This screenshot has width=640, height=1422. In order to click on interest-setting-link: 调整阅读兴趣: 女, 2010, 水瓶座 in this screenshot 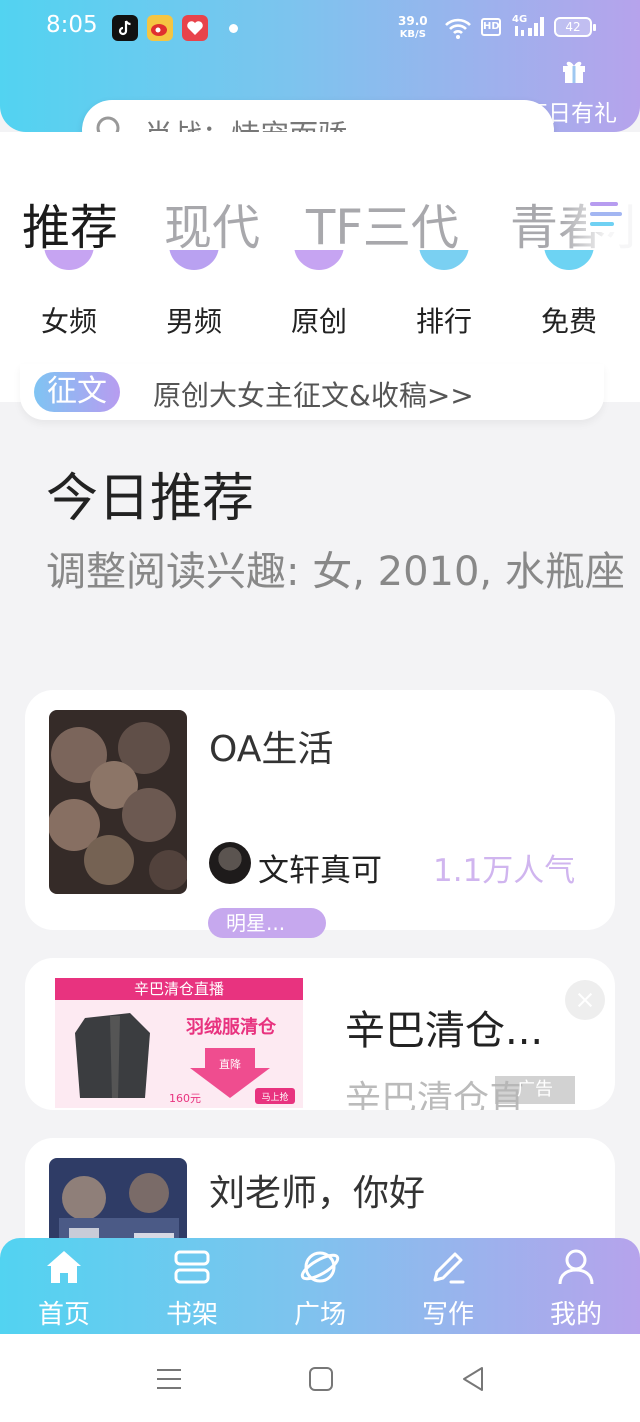, I will do `click(336, 572)`.